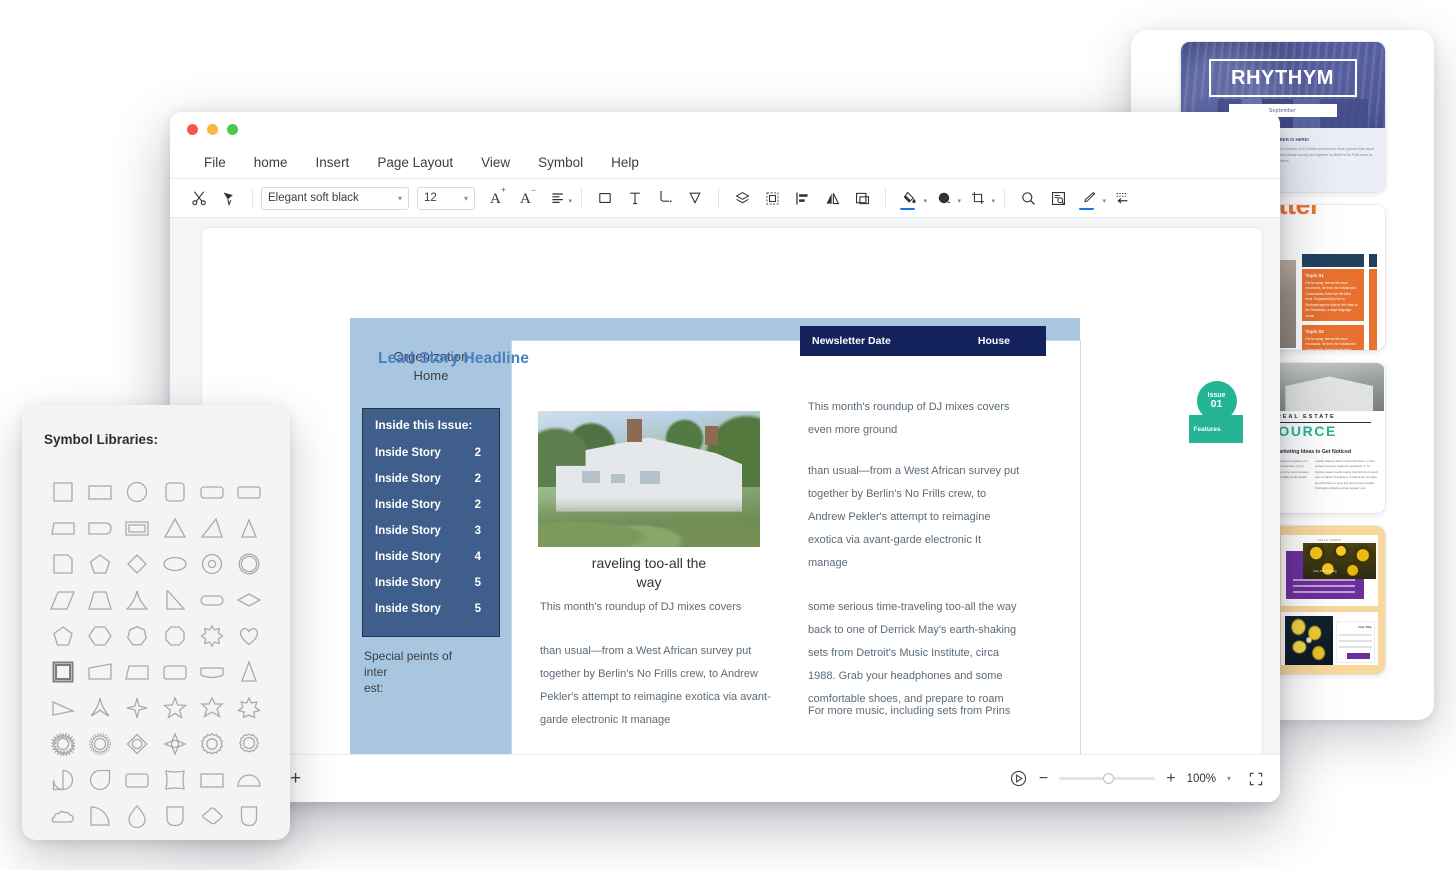  I want to click on paragraph-align-button: ▾, so click(558, 198).